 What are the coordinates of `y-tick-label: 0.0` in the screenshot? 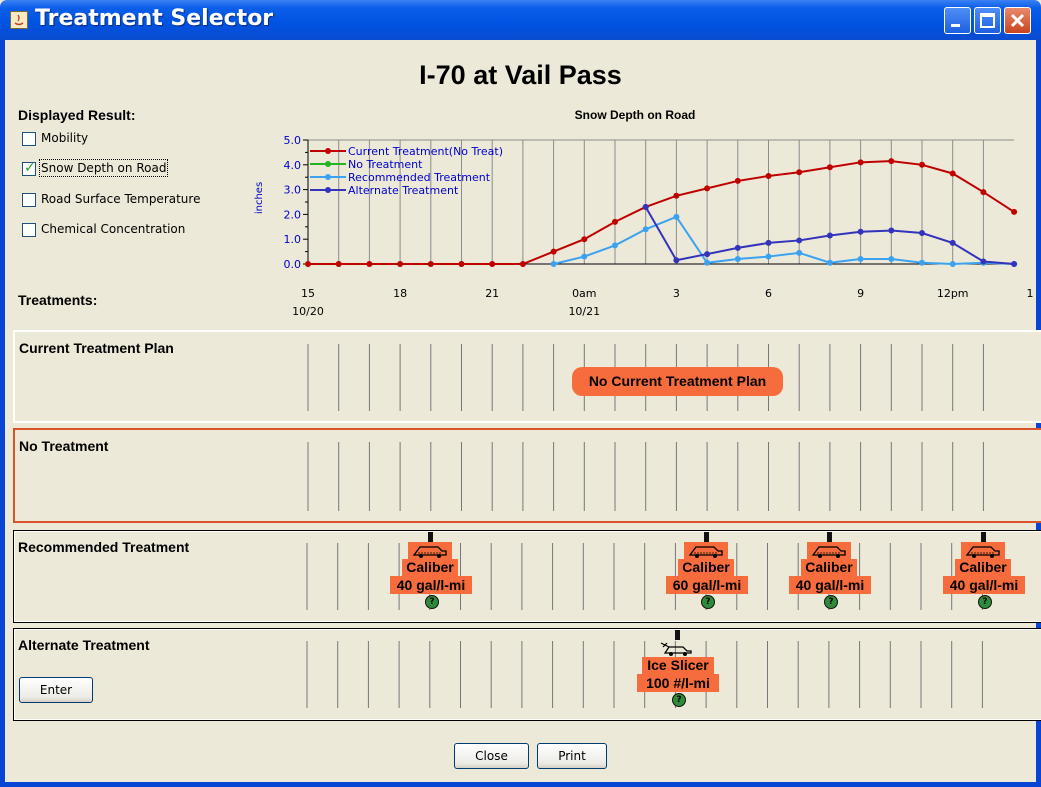 It's located at (293, 264).